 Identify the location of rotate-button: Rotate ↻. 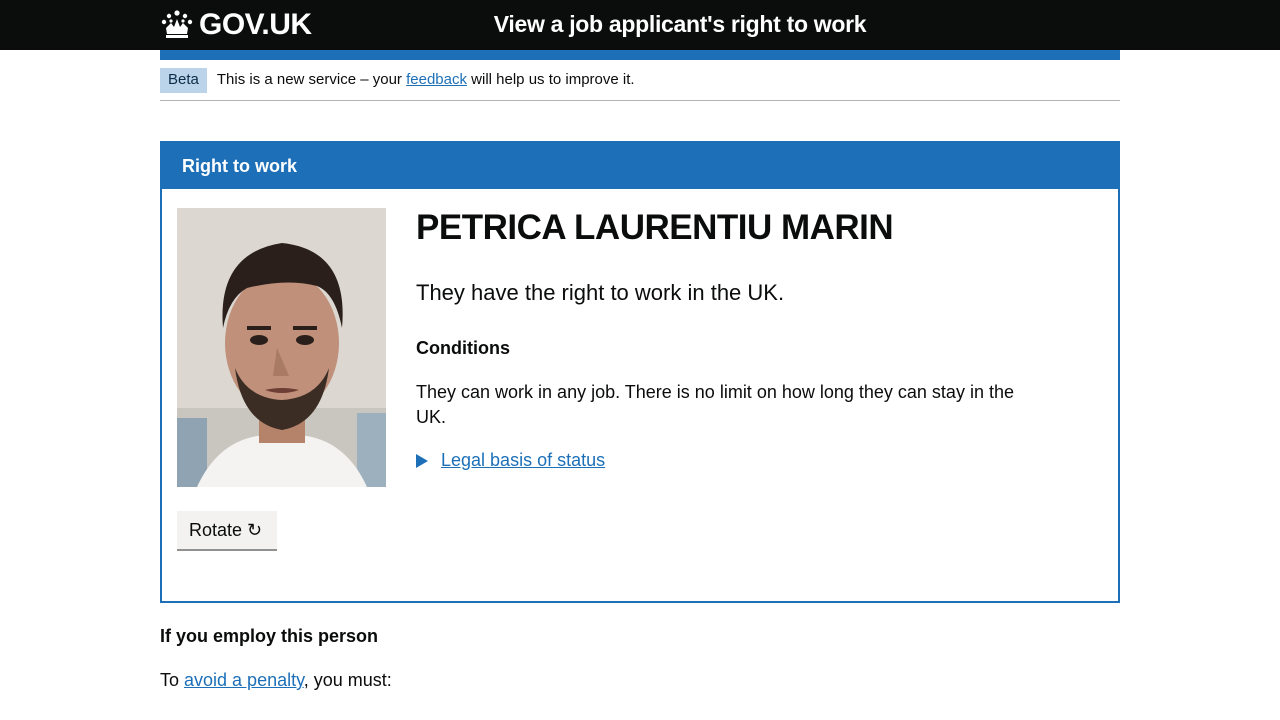
(227, 531).